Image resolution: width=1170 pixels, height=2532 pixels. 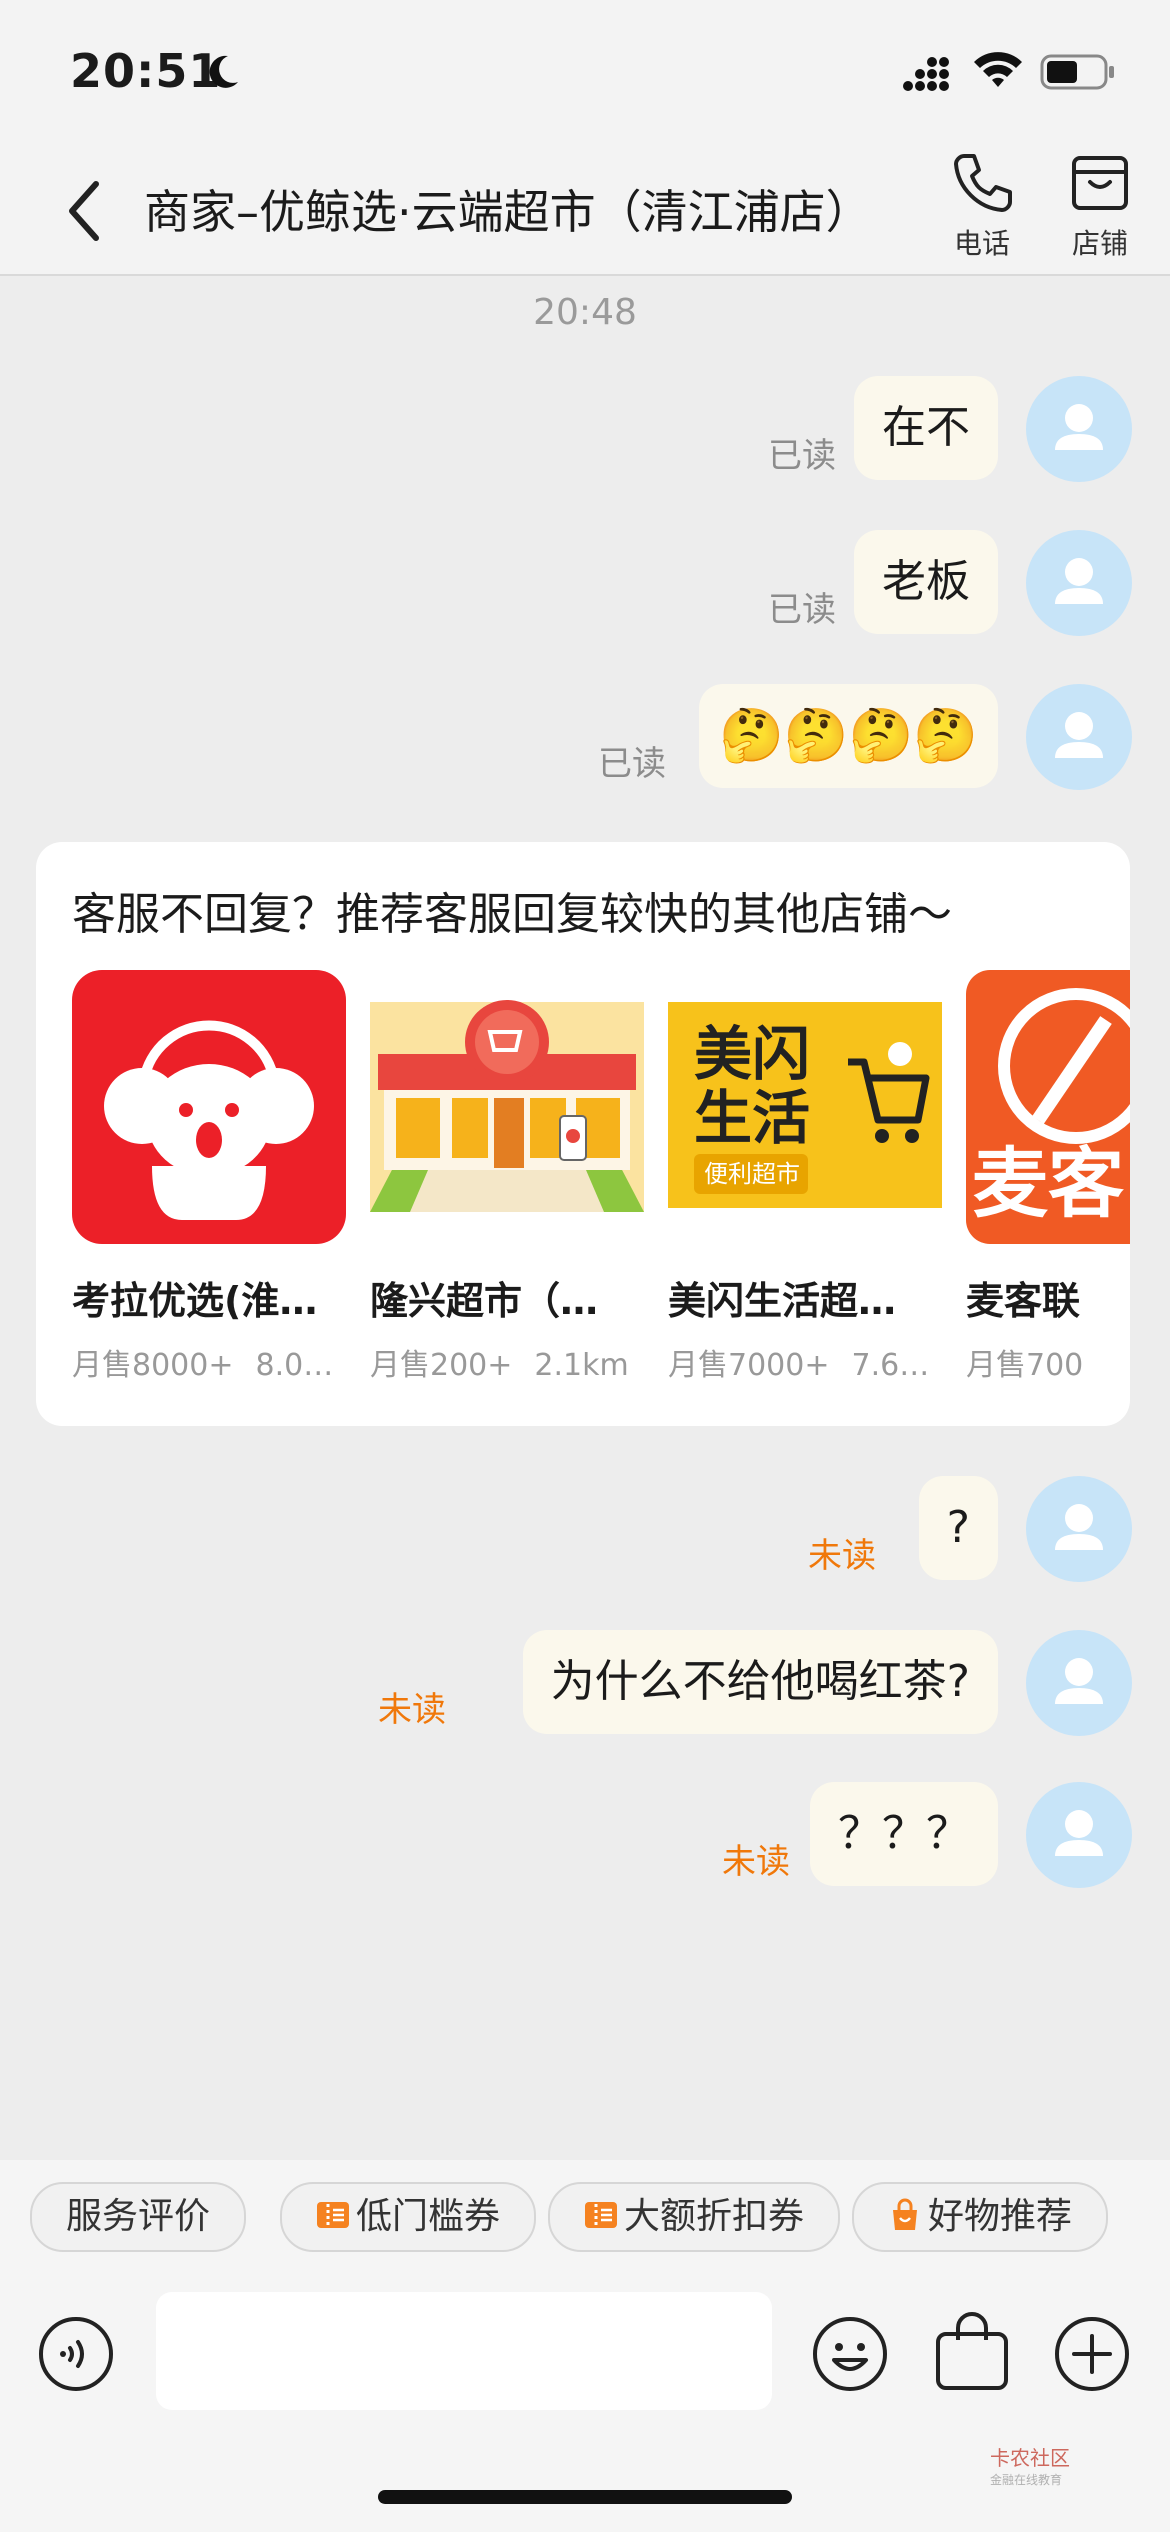 I want to click on service-rating-chip: 服务评价, so click(x=138, y=2217).